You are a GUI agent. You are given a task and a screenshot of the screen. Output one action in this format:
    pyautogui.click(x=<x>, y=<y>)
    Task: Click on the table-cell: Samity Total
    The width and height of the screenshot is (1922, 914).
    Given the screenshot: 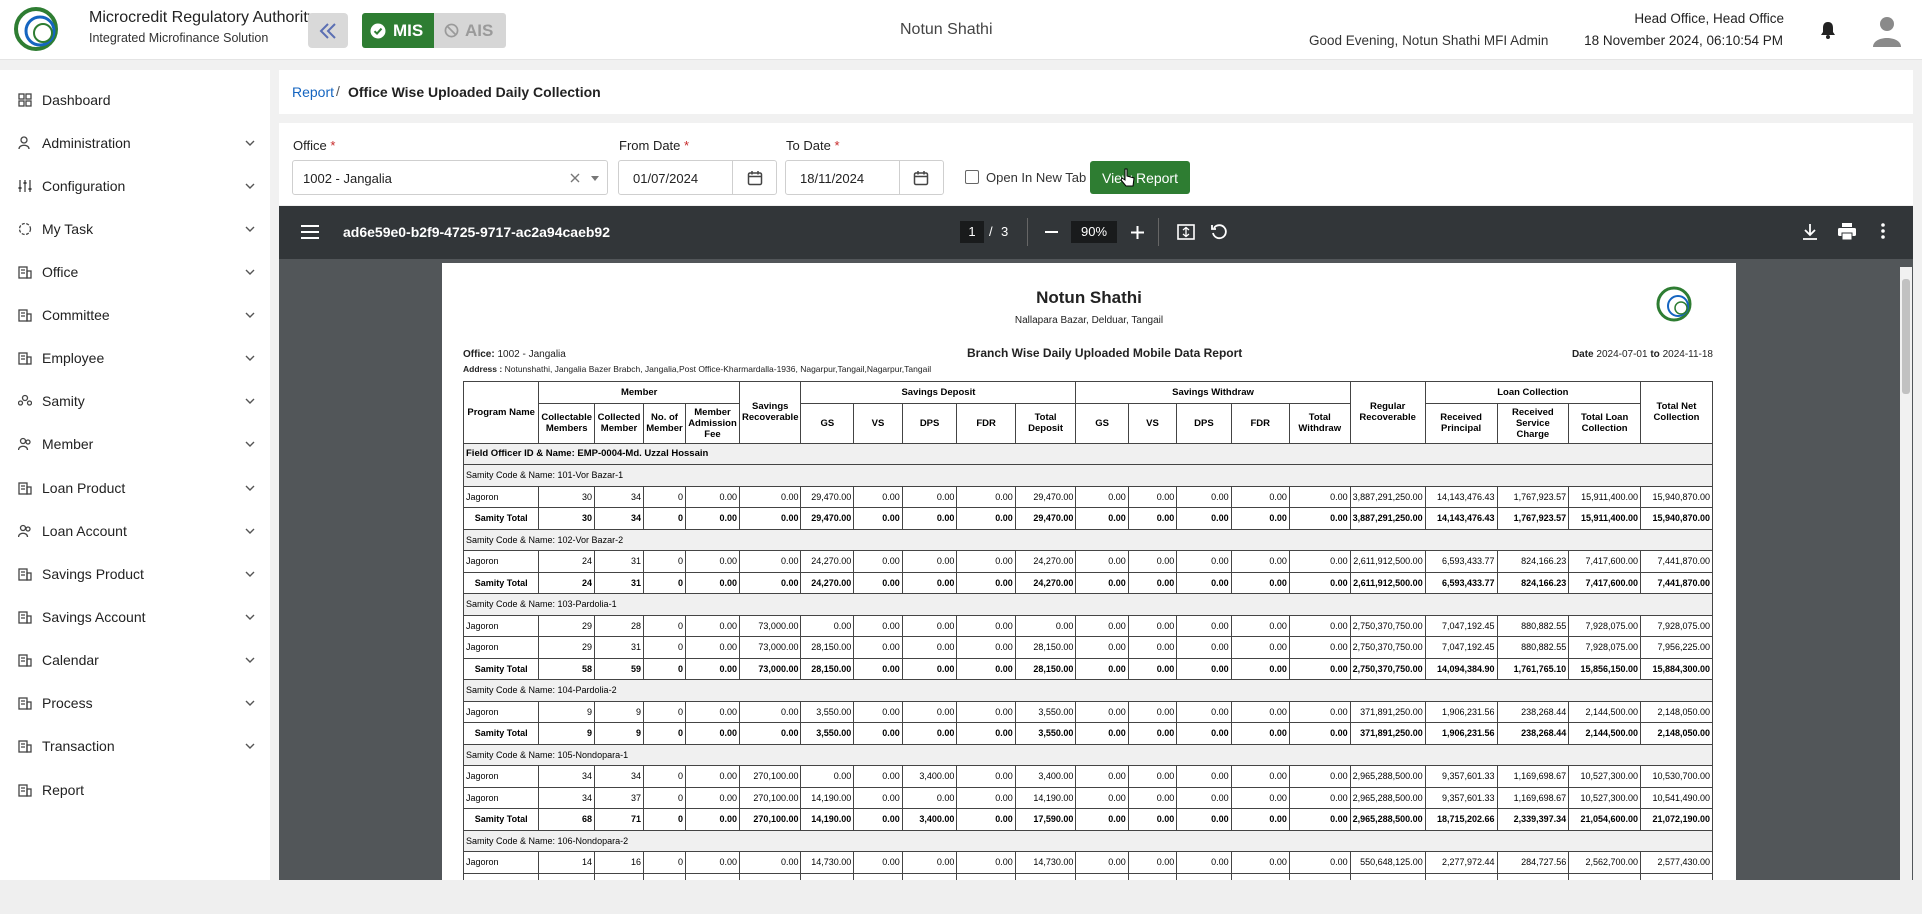 What is the action you would take?
    pyautogui.click(x=501, y=582)
    